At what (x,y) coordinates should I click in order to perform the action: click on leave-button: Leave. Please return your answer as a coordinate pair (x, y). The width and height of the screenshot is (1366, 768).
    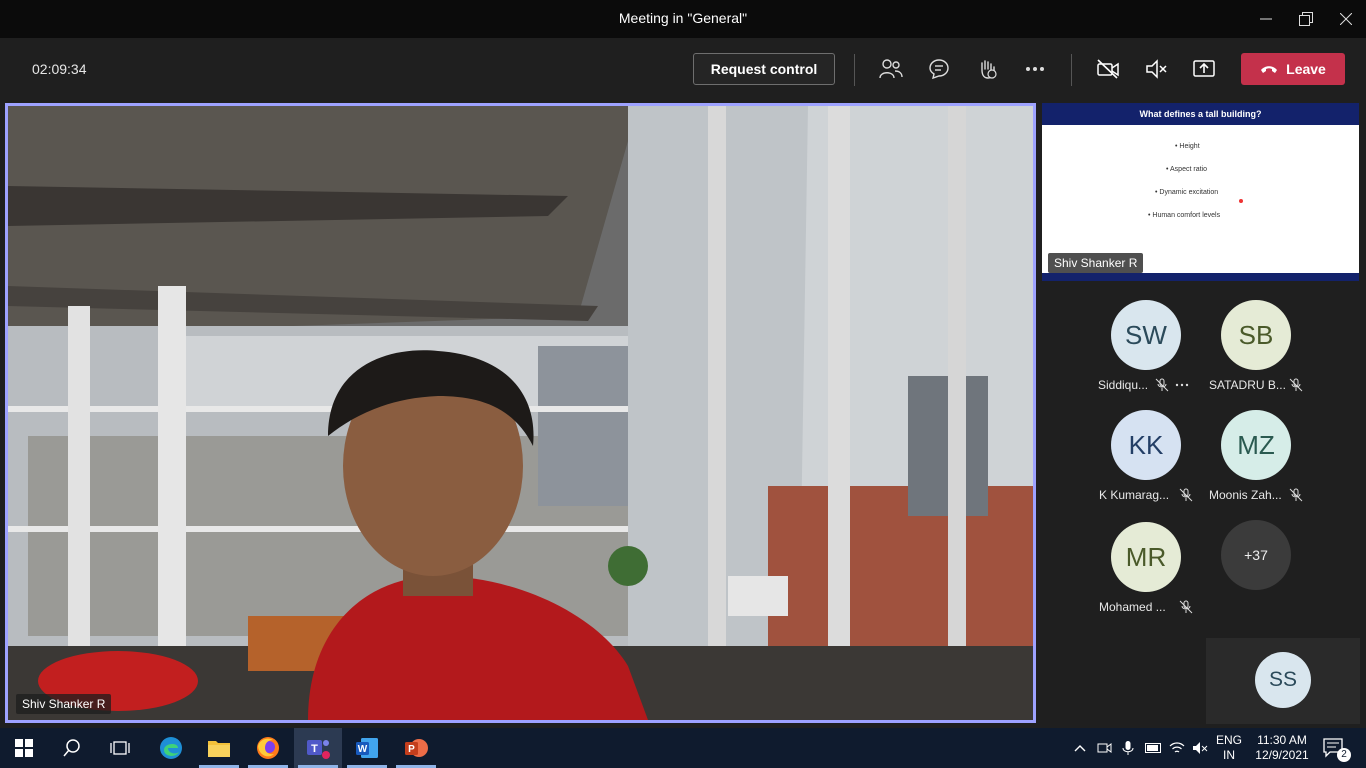
    Looking at the image, I should click on (1293, 69).